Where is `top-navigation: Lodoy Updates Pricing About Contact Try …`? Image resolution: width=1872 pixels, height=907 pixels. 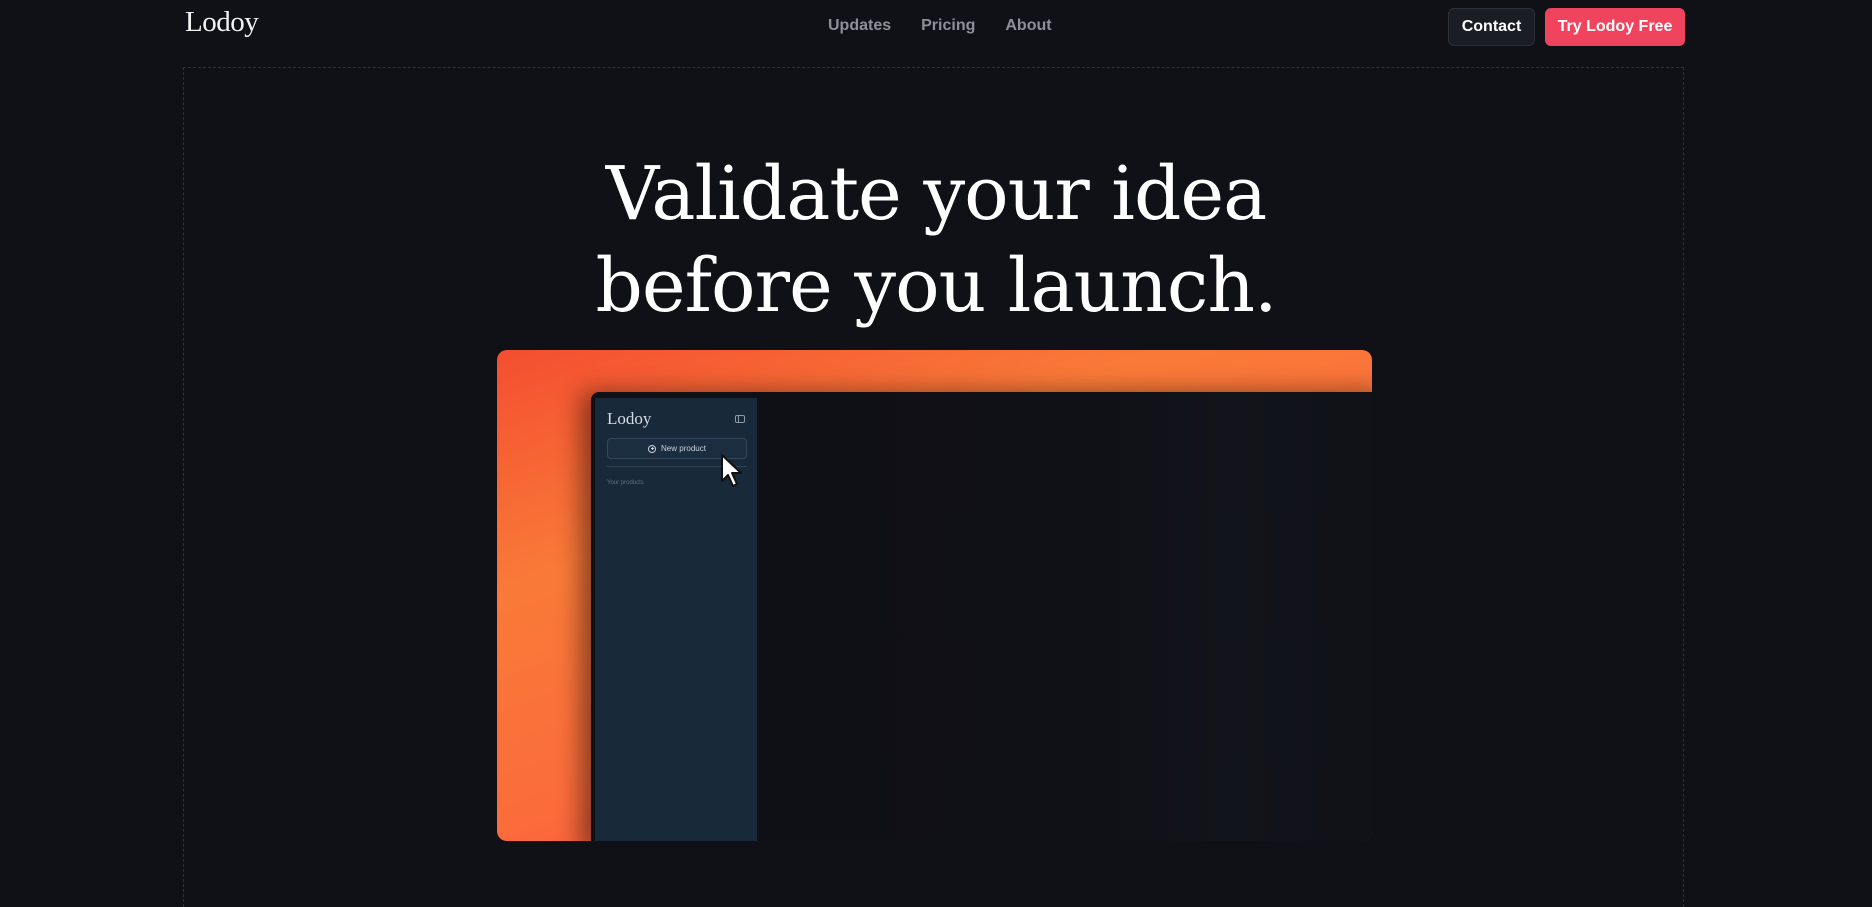 top-navigation: Lodoy Updates Pricing About Contact Try … is located at coordinates (936, 27).